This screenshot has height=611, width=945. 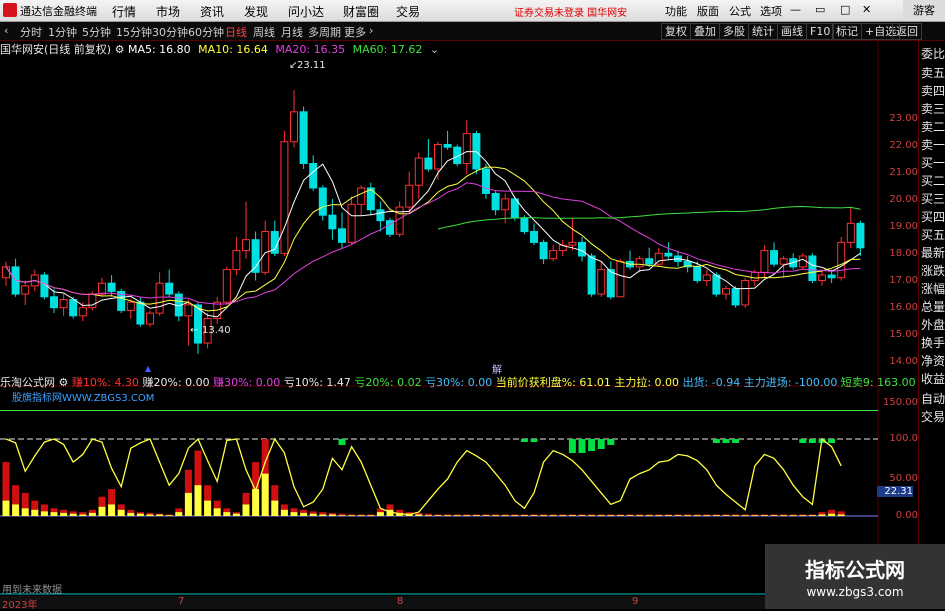 I want to click on menu-layout: 版面, so click(x=708, y=11).